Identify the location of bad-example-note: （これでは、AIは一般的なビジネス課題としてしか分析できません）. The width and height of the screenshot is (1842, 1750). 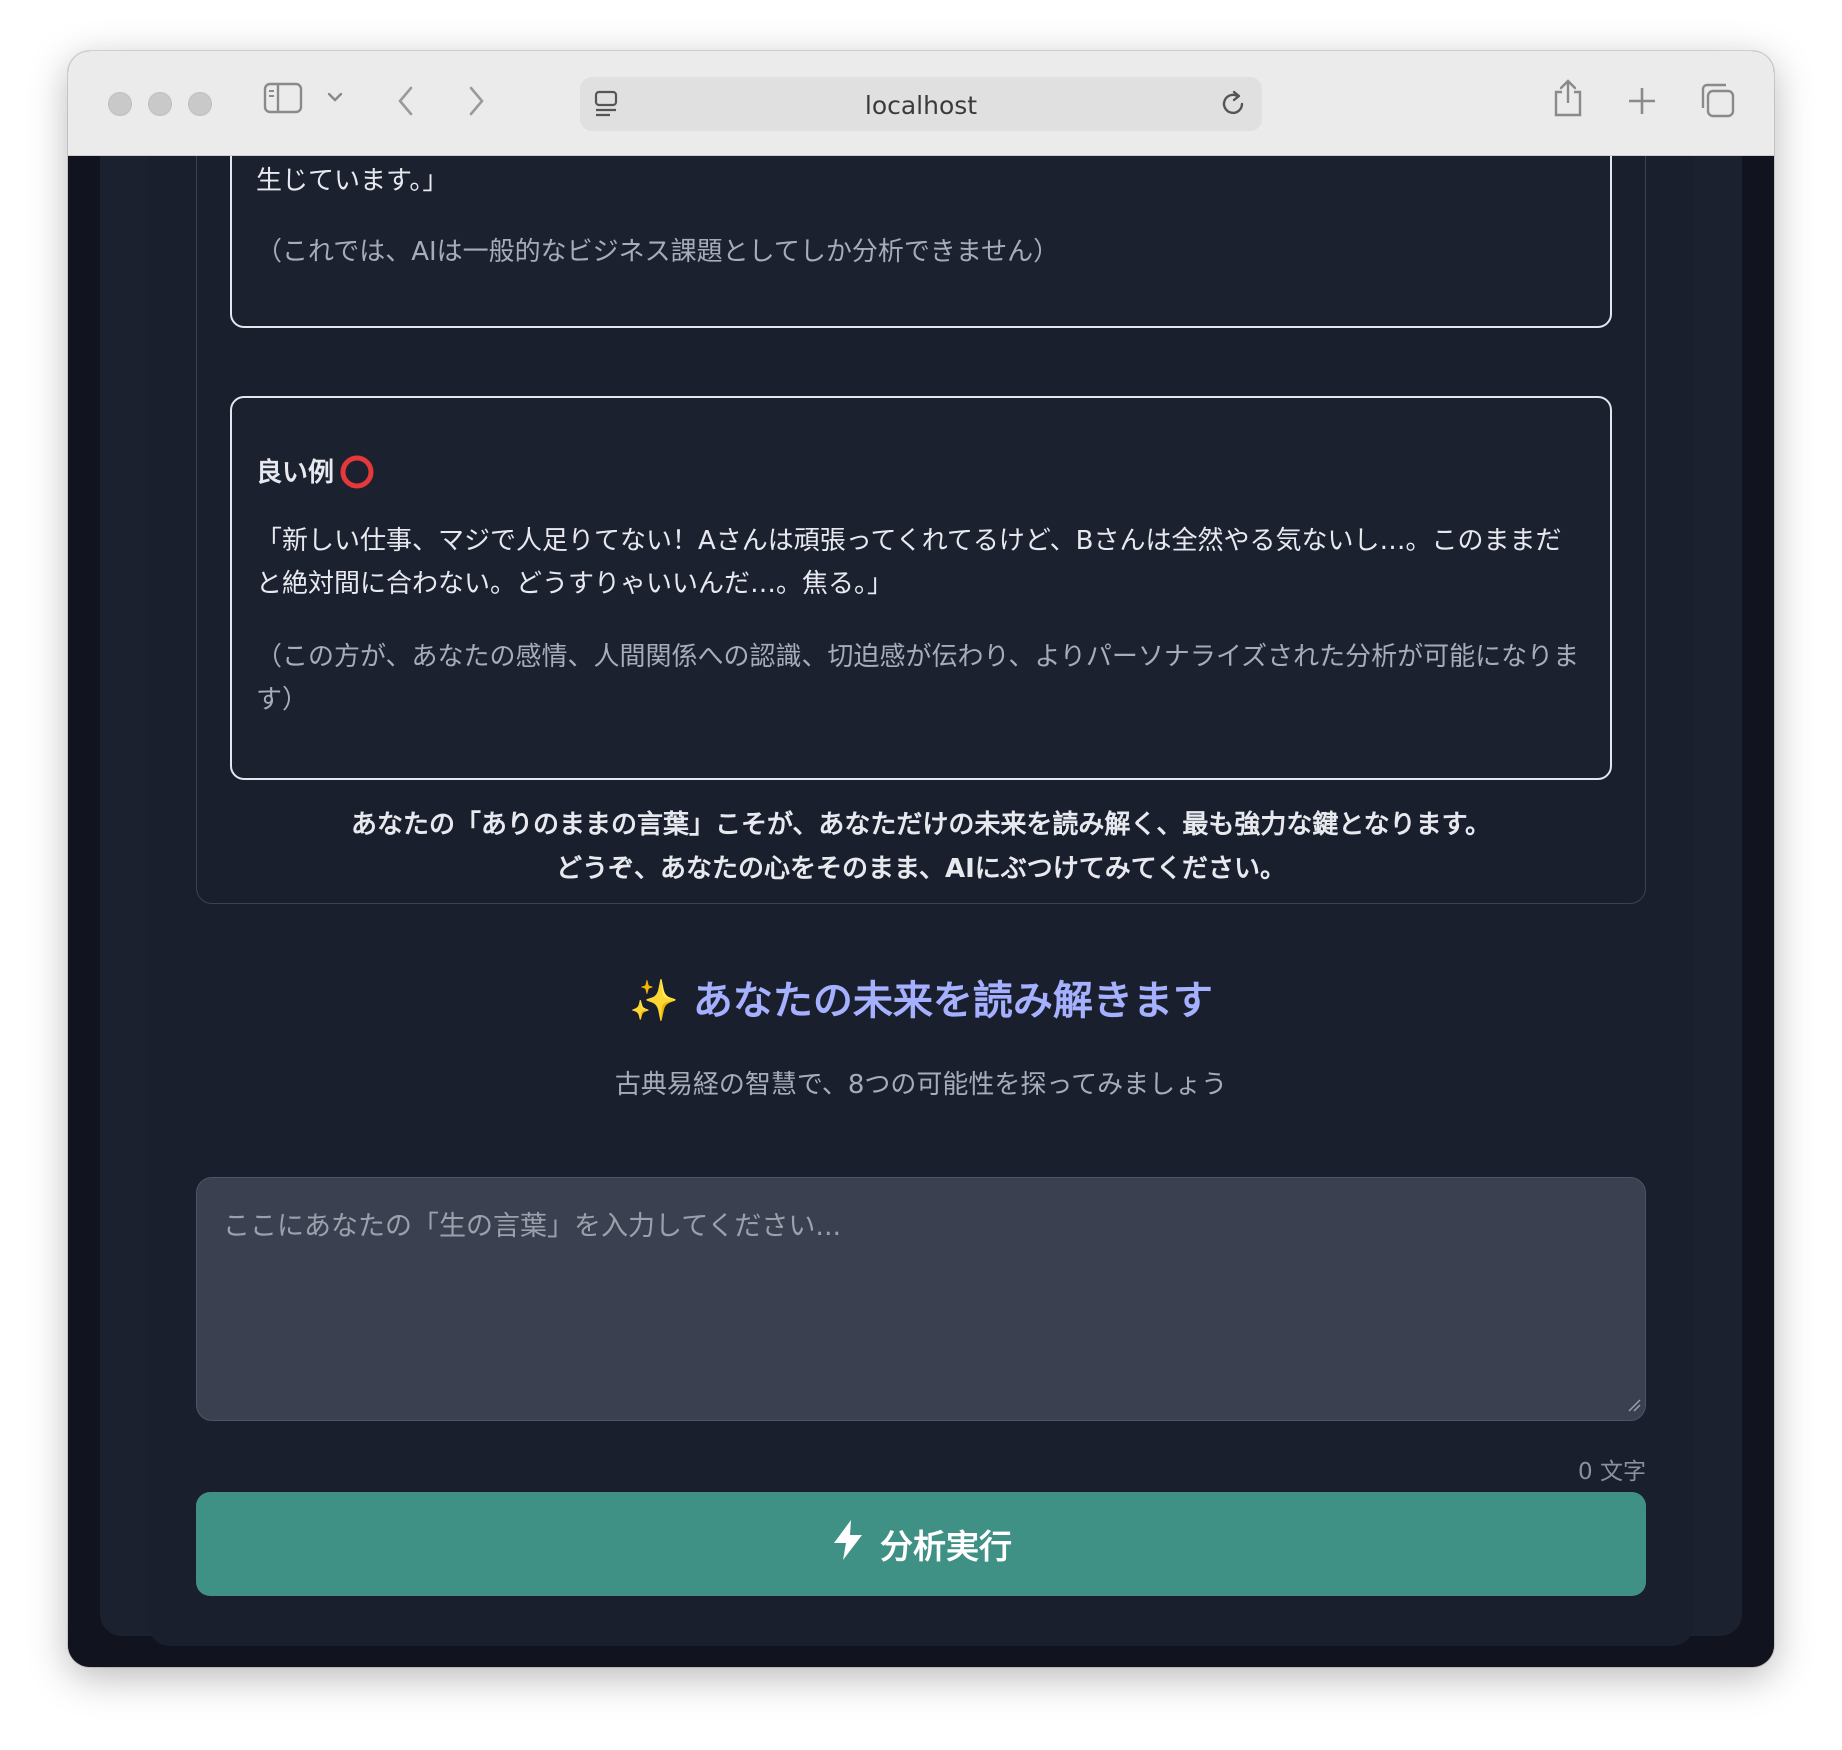
(658, 252).